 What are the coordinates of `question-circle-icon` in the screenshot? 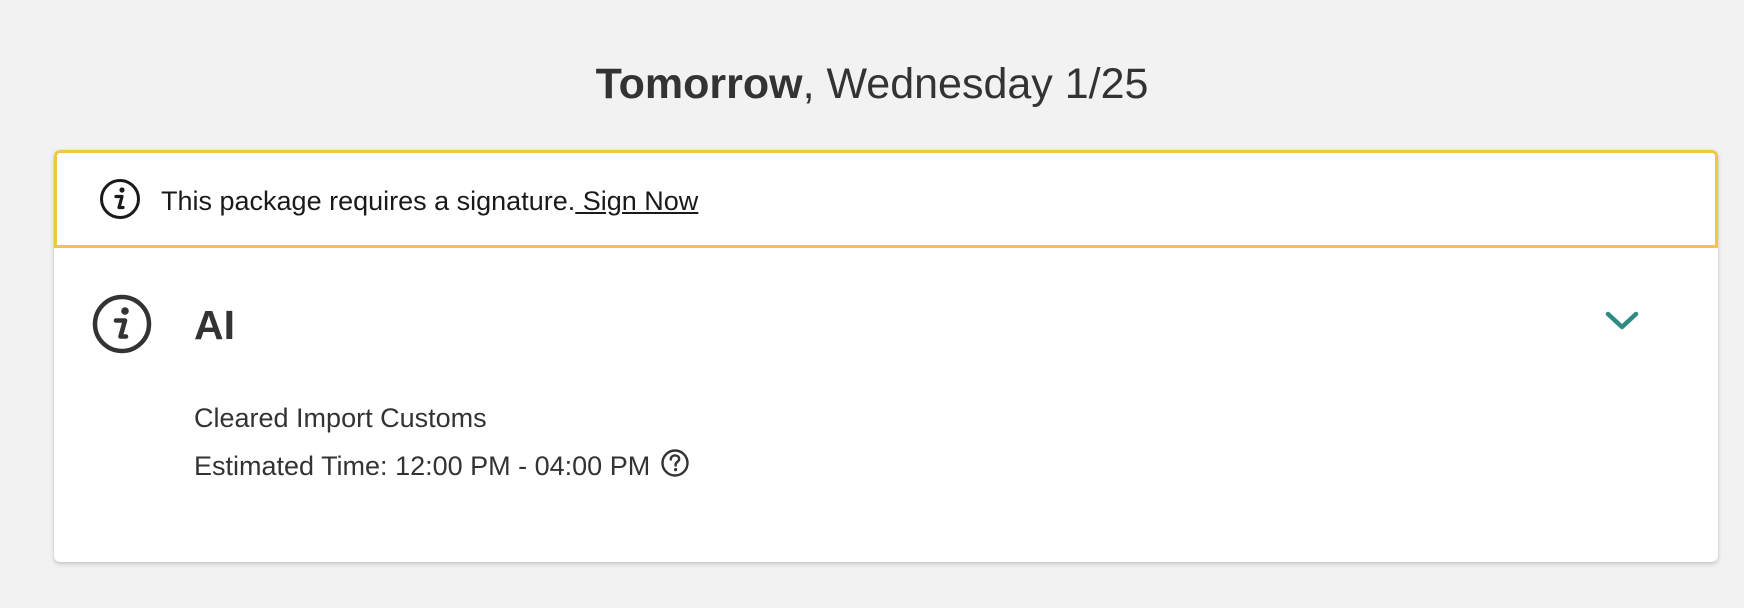 It's located at (675, 463).